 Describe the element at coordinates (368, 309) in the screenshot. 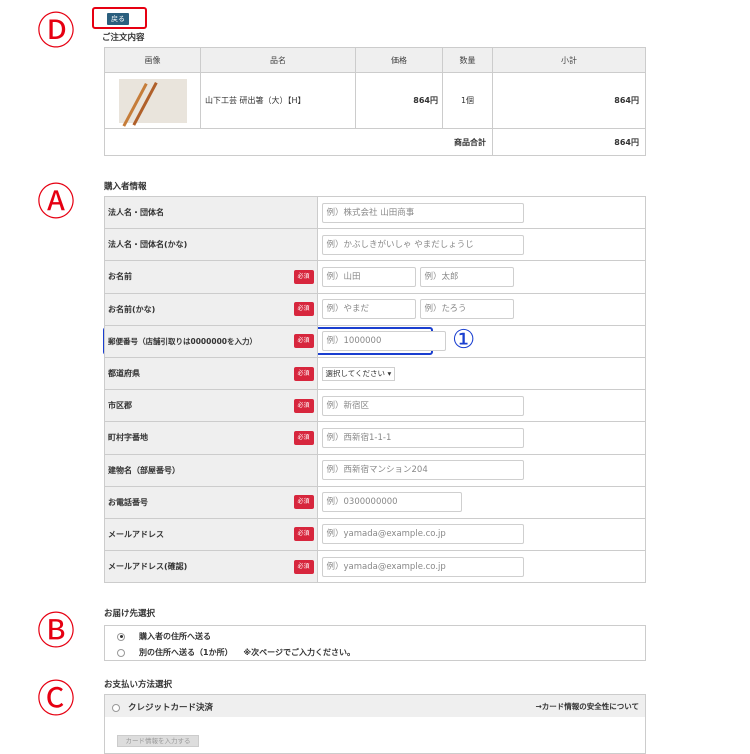

I see `last-name-kana-input: 例）やまだ` at that location.